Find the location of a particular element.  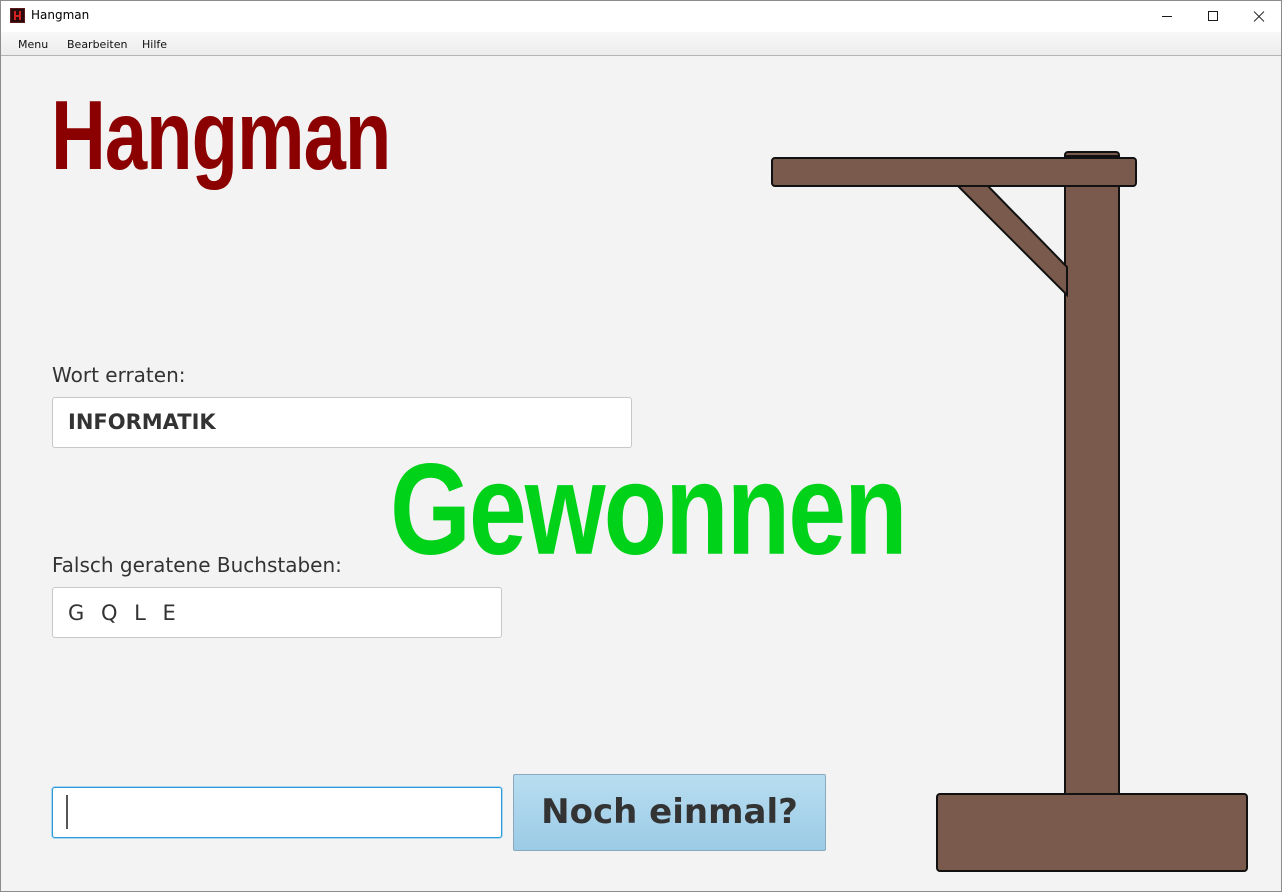

wrong-letters-label: Falsch geratene Buchstaben: is located at coordinates (197, 565).